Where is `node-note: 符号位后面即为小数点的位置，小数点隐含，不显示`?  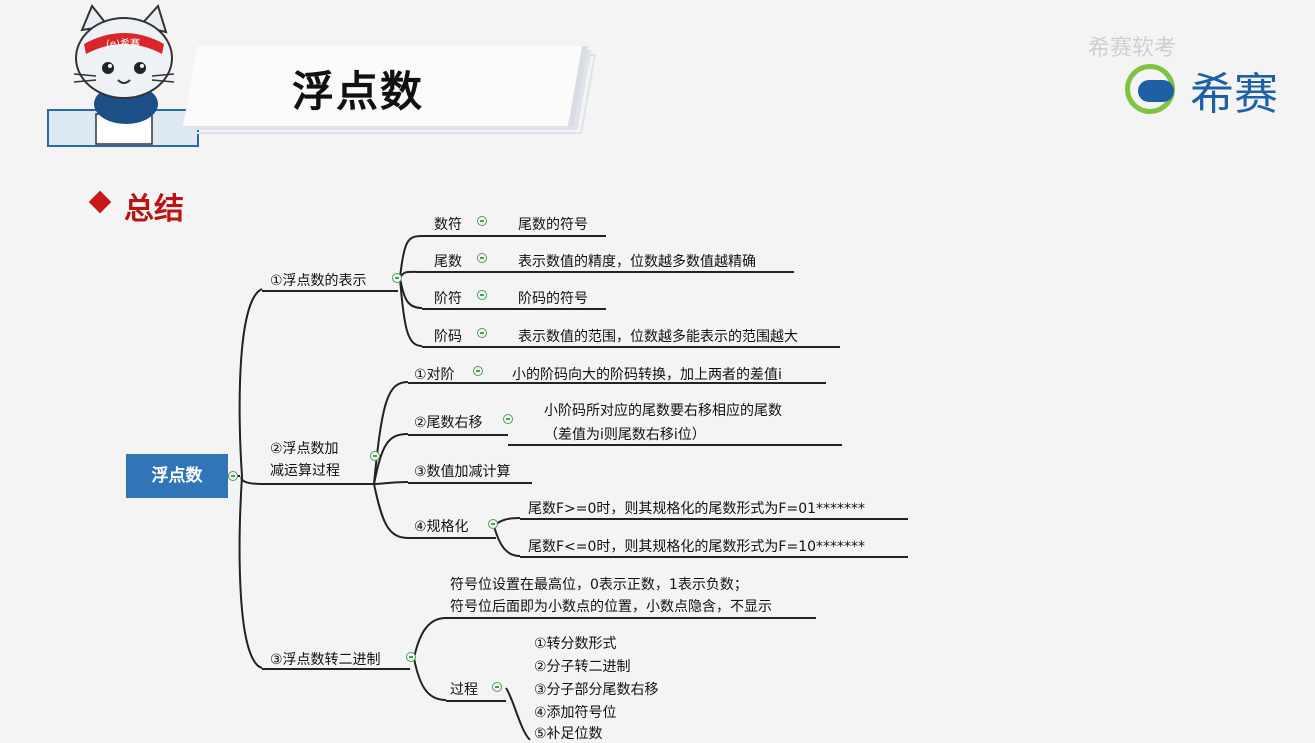
node-note: 符号位后面即为小数点的位置，小数点隐含，不显示 is located at coordinates (611, 607).